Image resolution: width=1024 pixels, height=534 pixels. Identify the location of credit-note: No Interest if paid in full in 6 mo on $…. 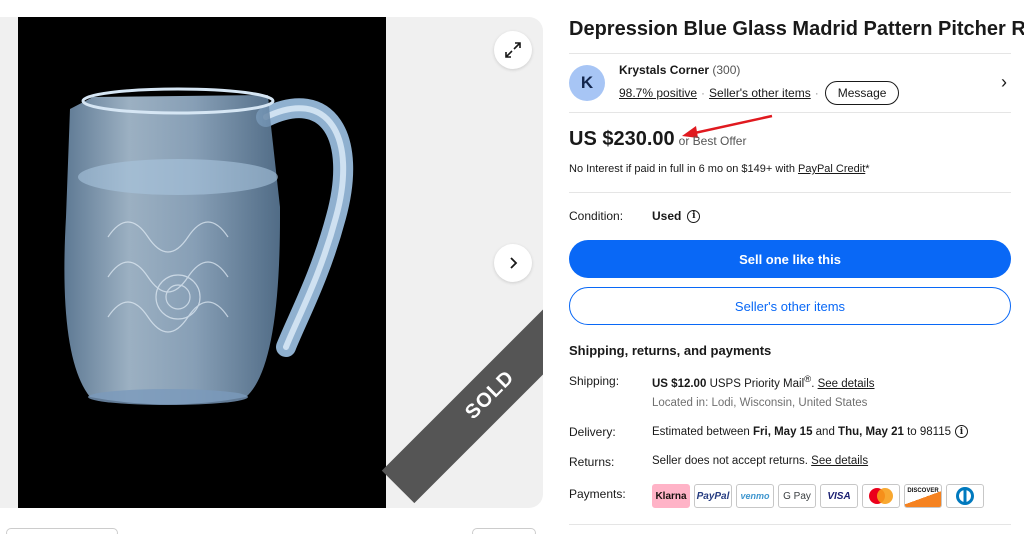
(719, 169).